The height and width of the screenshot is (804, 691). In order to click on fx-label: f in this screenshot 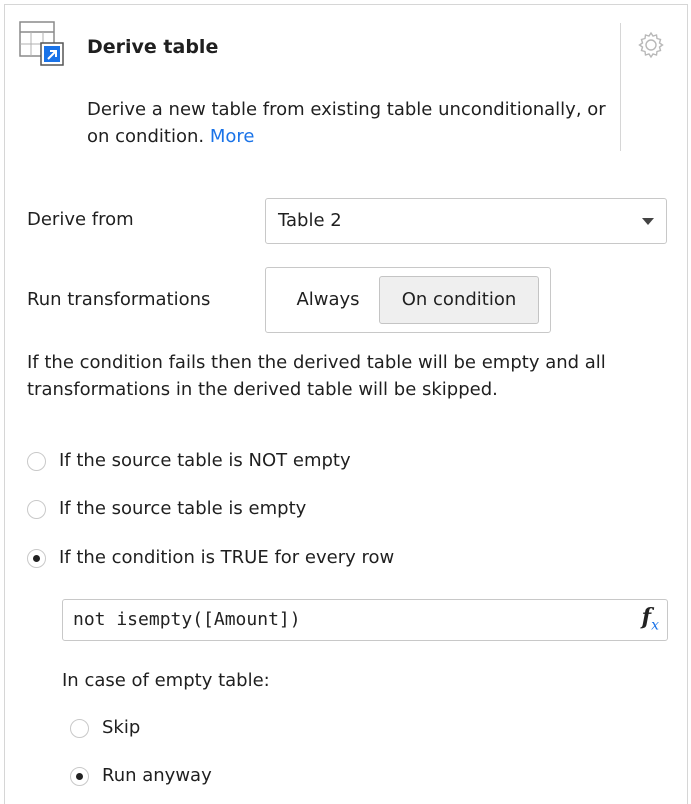, I will do `click(646, 617)`.